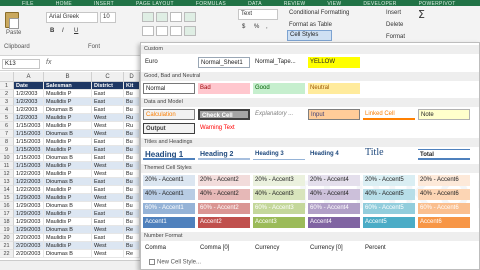 Image resolution: width=480 pixels, height=270 pixels. What do you see at coordinates (7, 174) in the screenshot?
I see `row-header: 12` at bounding box center [7, 174].